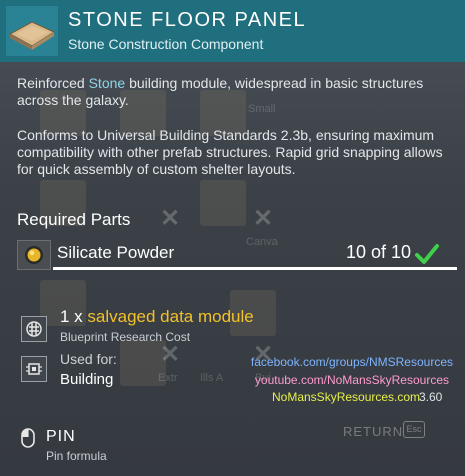  Describe the element at coordinates (212, 378) in the screenshot. I see `background-label: Ills A` at that location.